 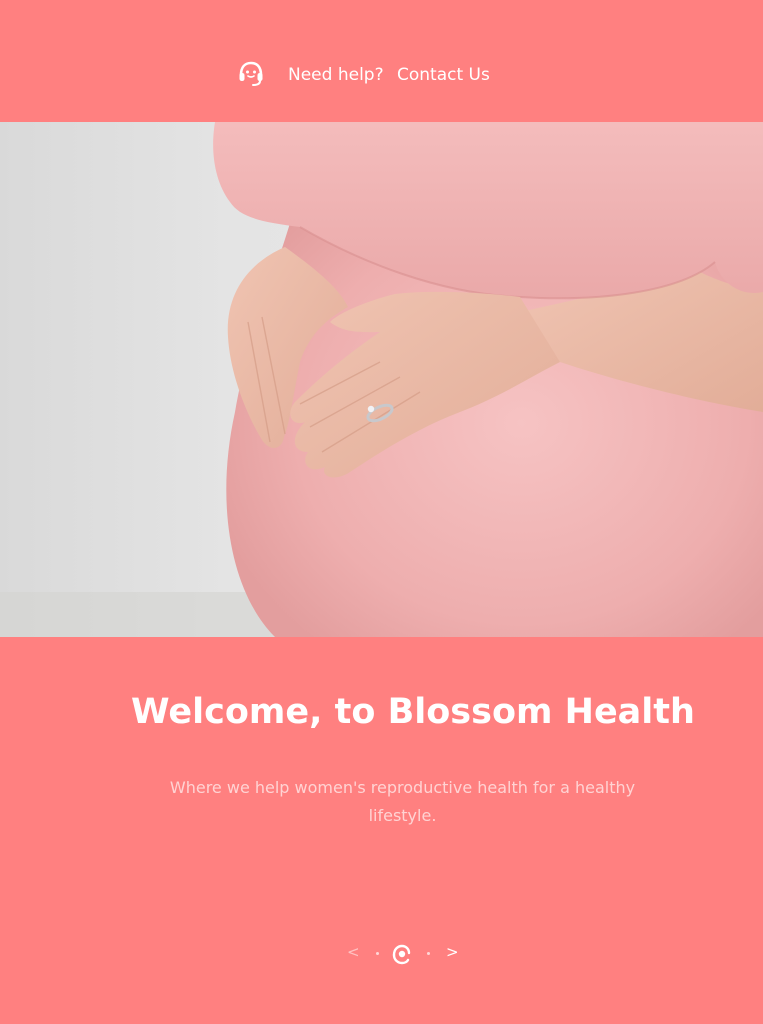 I want to click on slider-prev-button: <, so click(x=353, y=952).